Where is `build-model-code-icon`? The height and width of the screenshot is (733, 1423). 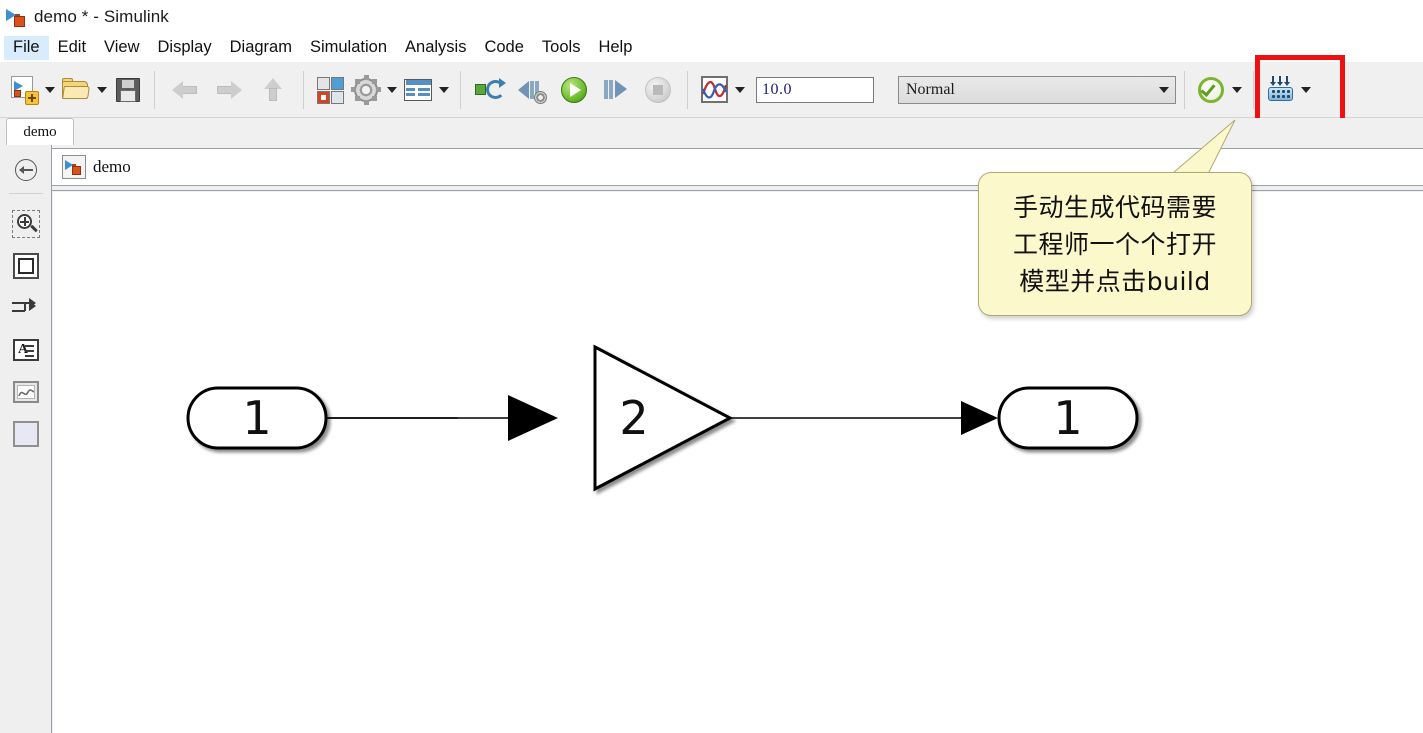 build-model-code-icon is located at coordinates (1280, 90).